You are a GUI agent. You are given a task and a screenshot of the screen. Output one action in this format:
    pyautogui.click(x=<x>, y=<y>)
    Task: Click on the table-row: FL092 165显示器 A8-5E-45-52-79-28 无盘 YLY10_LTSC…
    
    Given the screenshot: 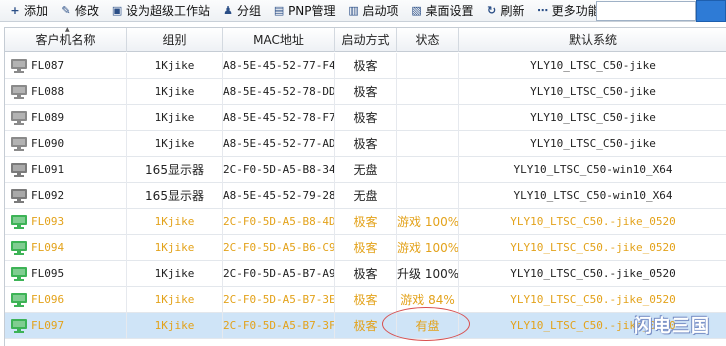 What is the action you would take?
    pyautogui.click(x=365, y=196)
    